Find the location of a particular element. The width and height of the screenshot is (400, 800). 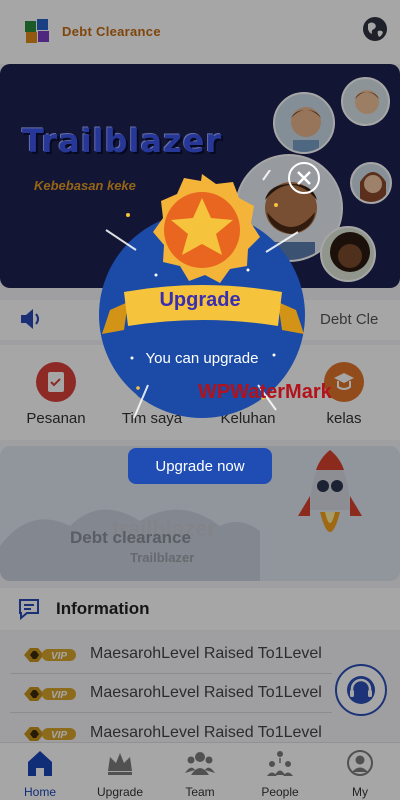

close-icon is located at coordinates (304, 178).